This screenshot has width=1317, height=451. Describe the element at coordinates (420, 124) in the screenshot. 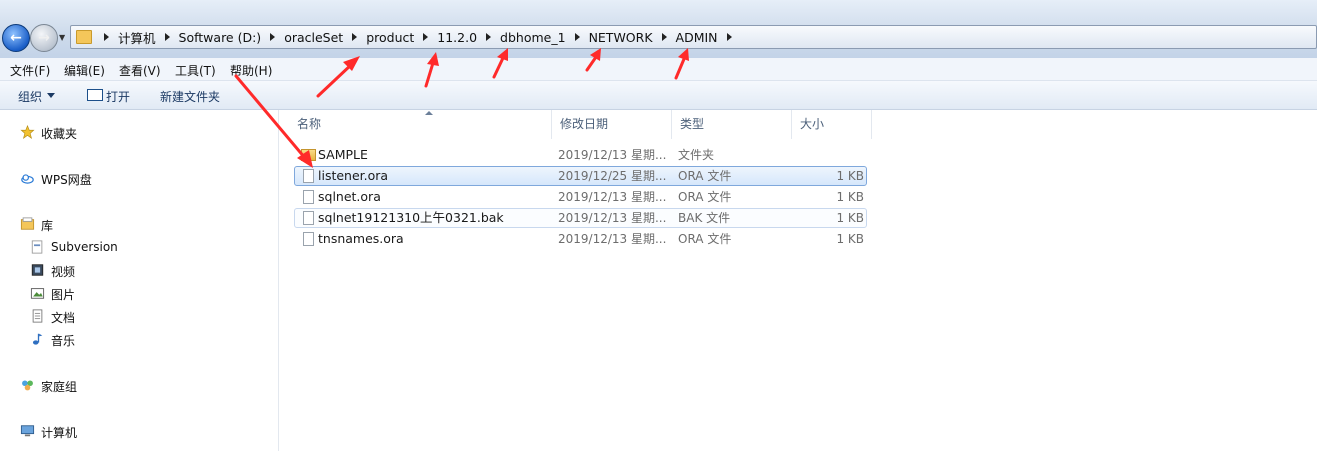

I see `column-header-name: 名称` at that location.